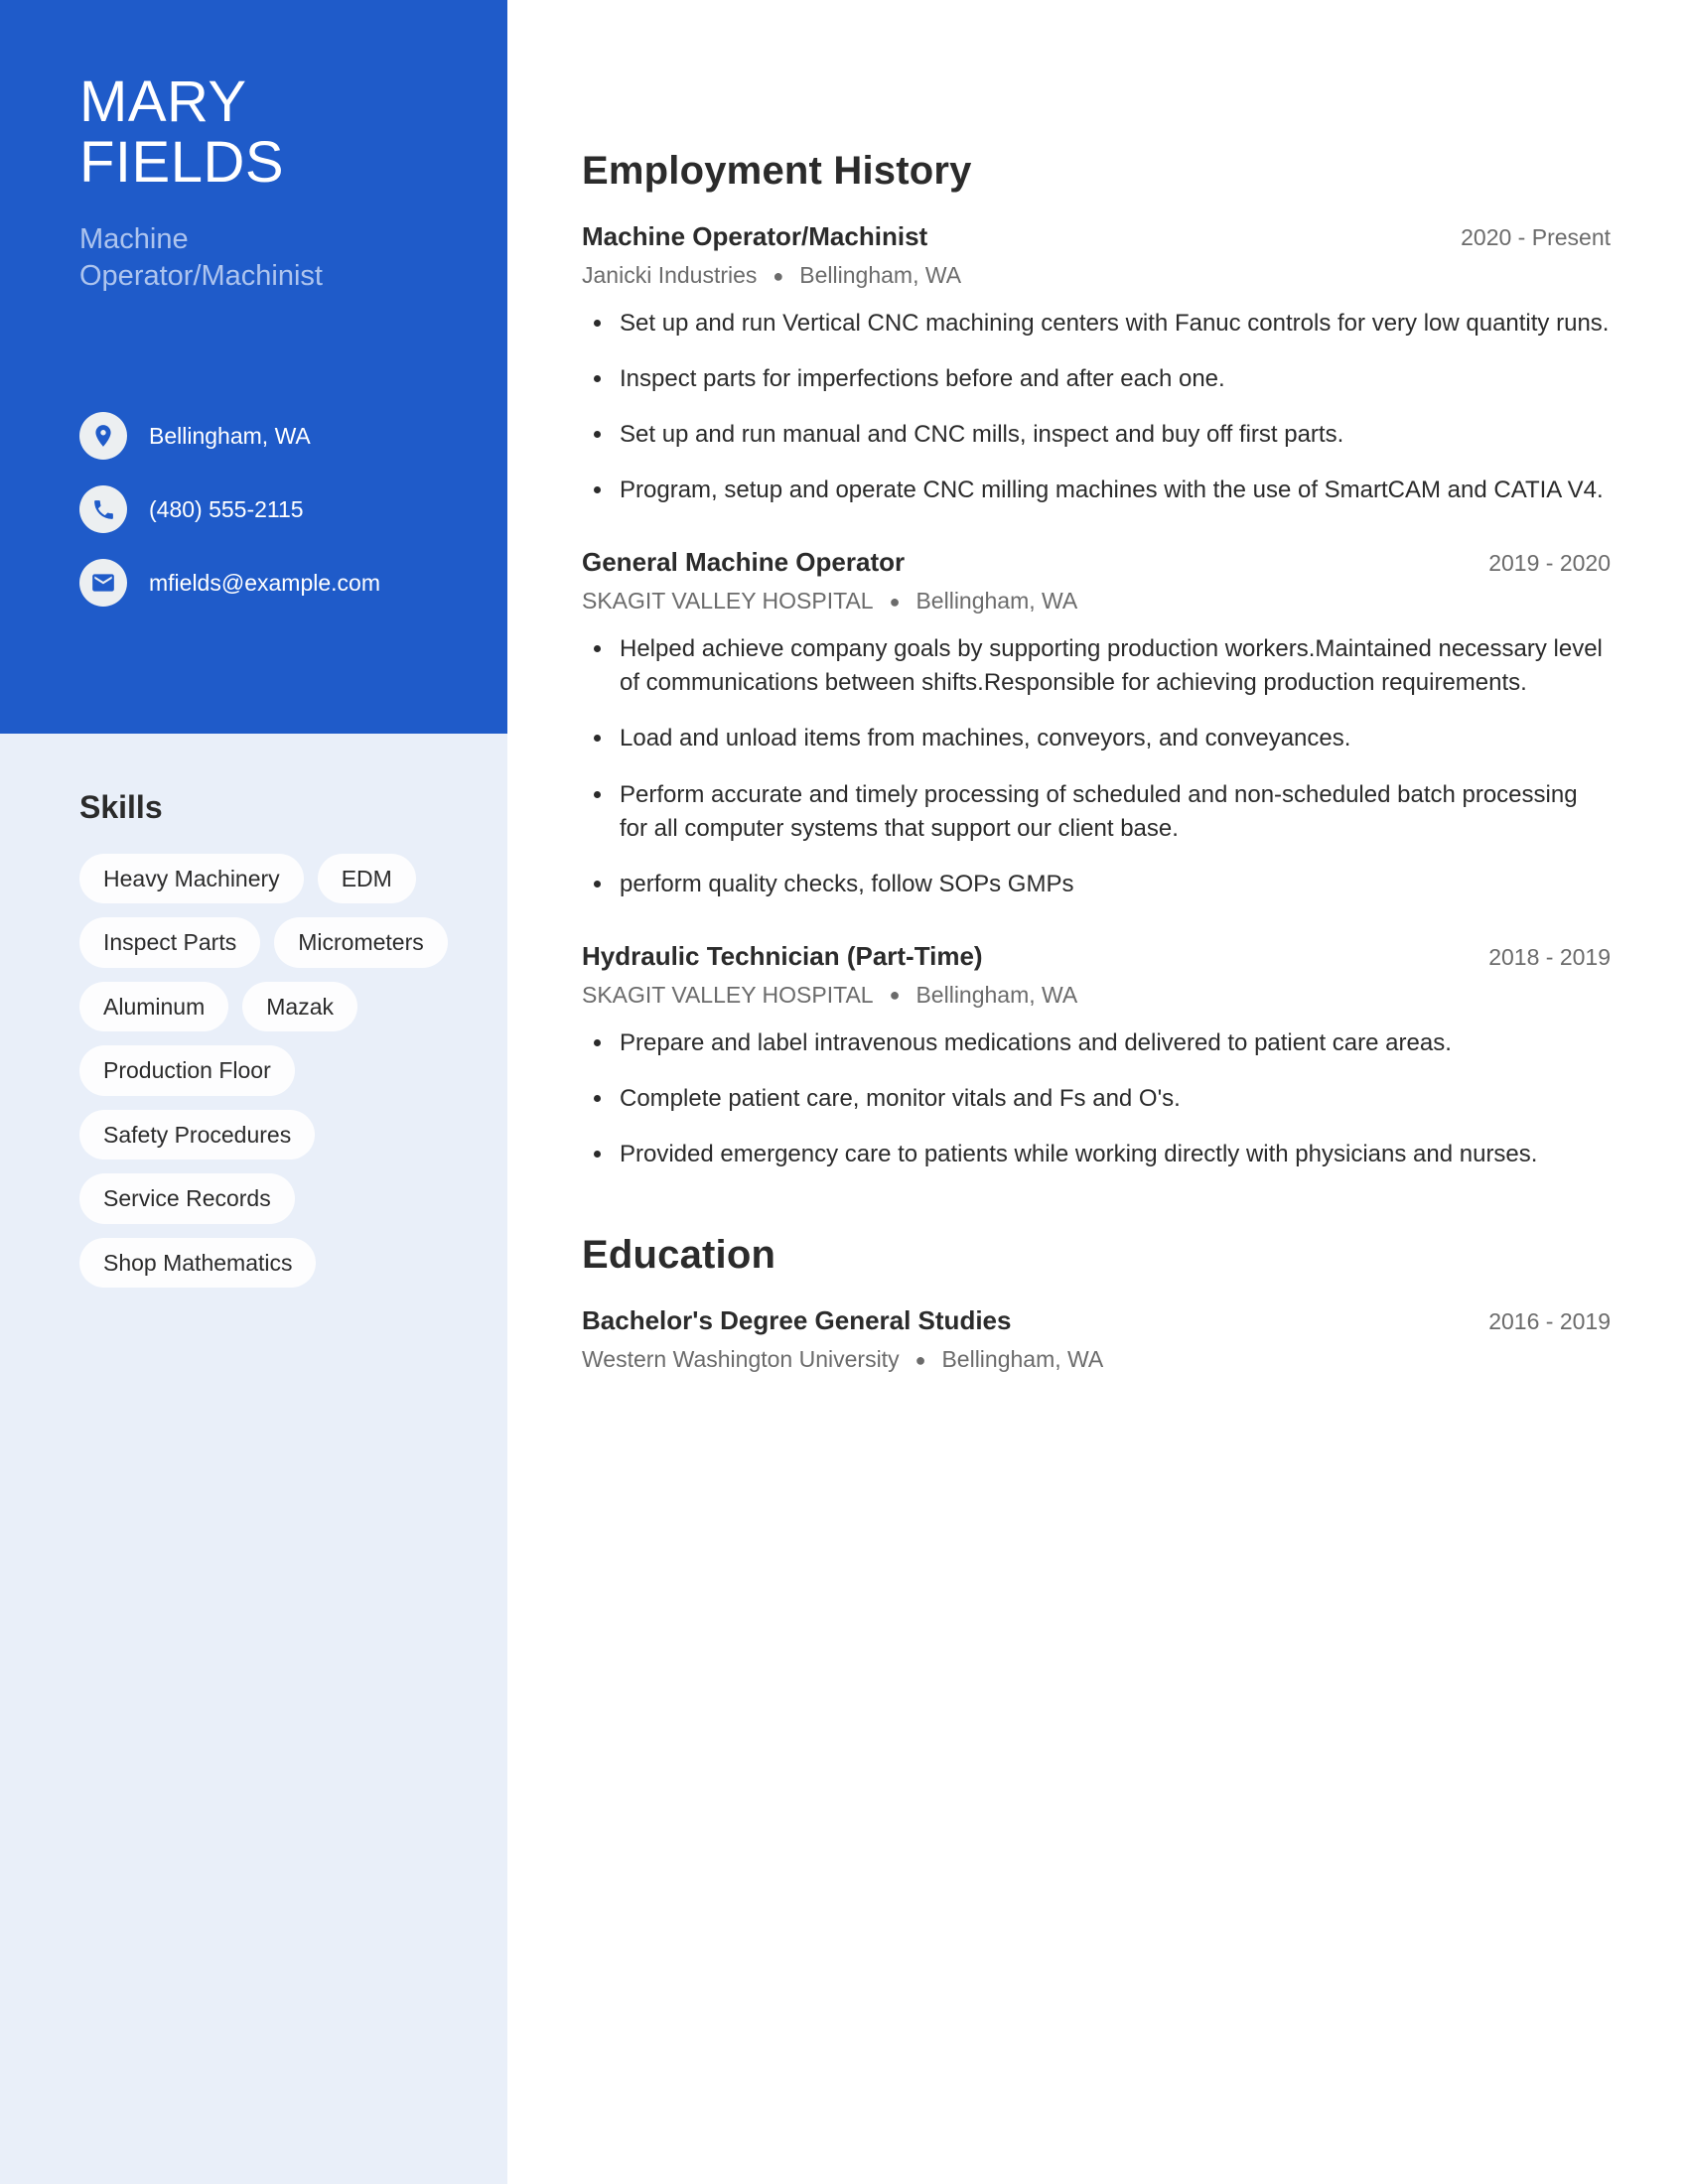  What do you see at coordinates (197, 1134) in the screenshot?
I see `skill-pill: Safety Procedures` at bounding box center [197, 1134].